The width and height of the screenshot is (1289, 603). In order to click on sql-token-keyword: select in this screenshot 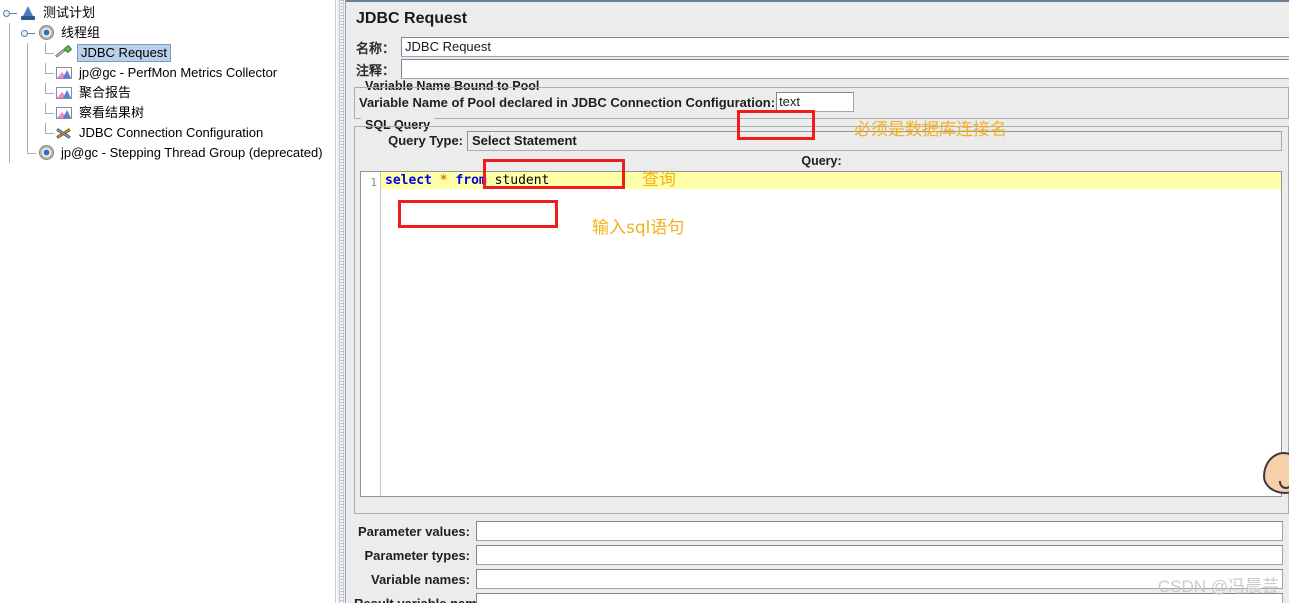, I will do `click(408, 180)`.